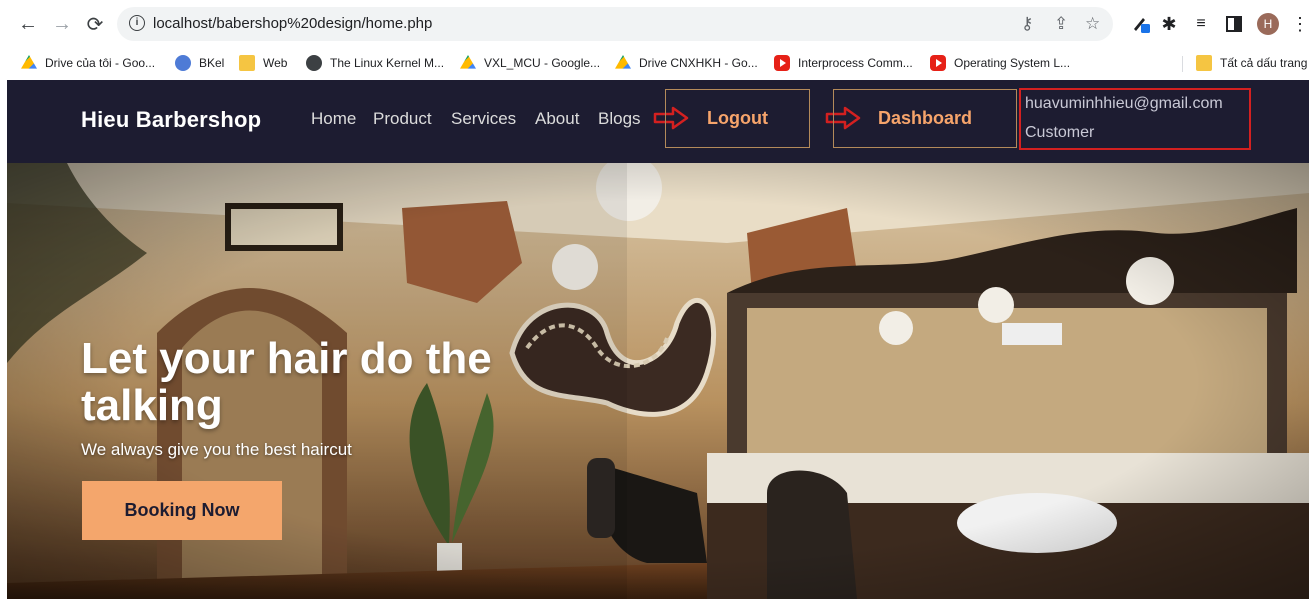 The image size is (1316, 599). What do you see at coordinates (557, 119) in the screenshot?
I see `nav-about: About` at bounding box center [557, 119].